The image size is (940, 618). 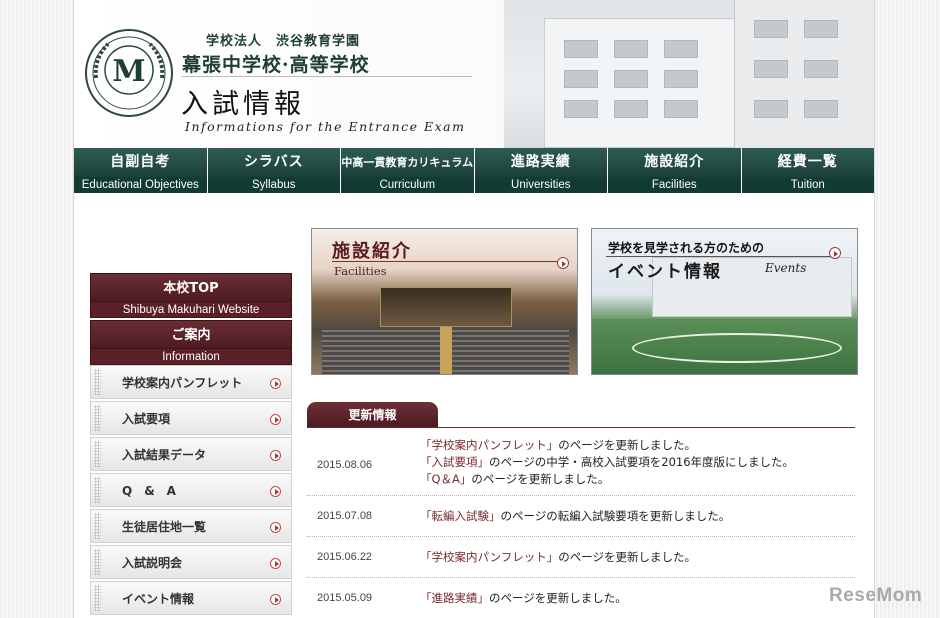 I want to click on auditorium-stage, so click(x=446, y=307).